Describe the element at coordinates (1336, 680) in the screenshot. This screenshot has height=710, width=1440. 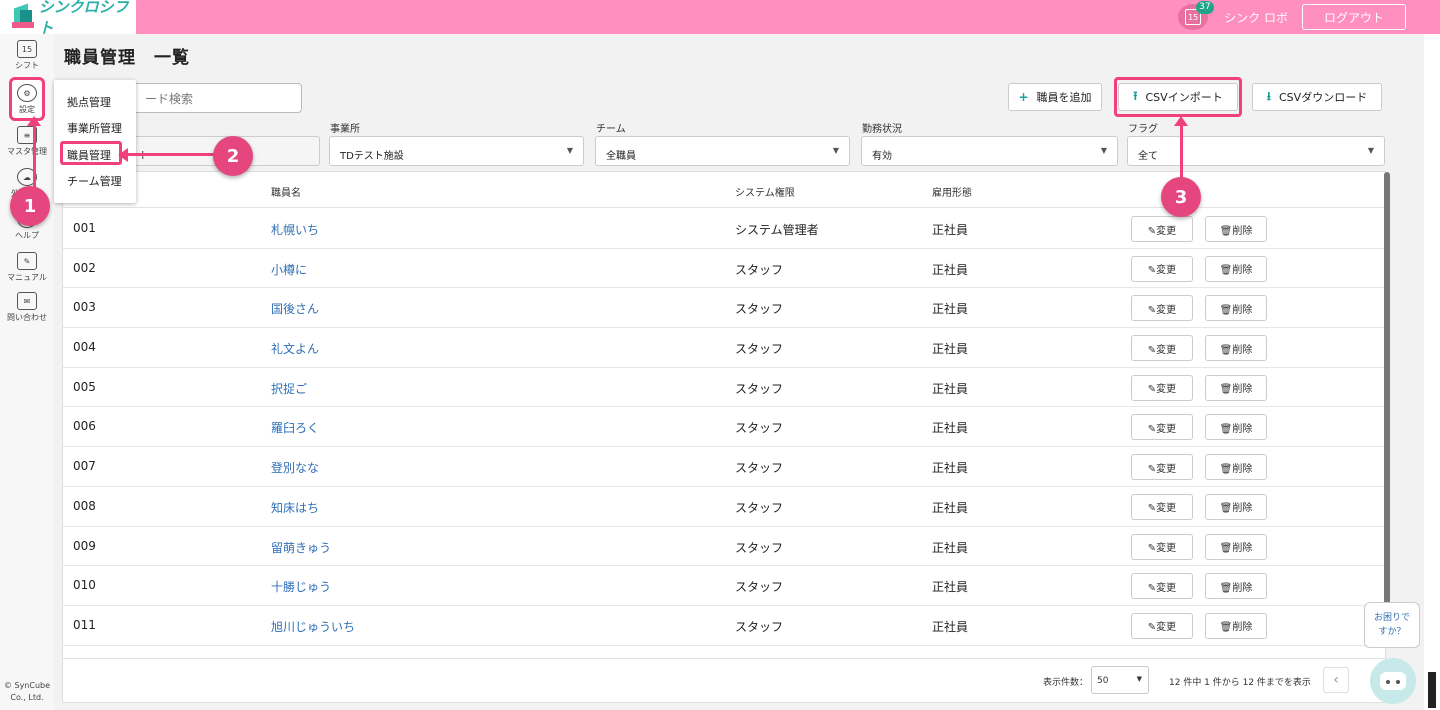
I see `prev-page-button: ‹` at that location.